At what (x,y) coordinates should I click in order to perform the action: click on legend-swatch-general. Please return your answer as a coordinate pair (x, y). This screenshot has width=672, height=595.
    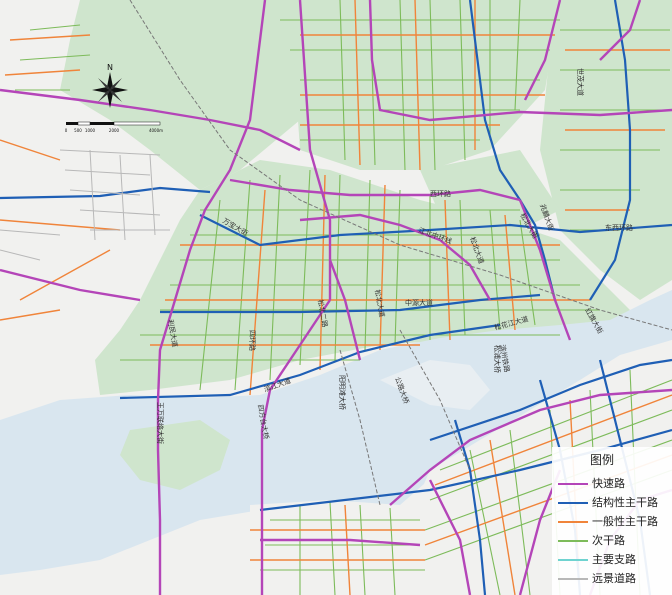
    Looking at the image, I should click on (573, 522).